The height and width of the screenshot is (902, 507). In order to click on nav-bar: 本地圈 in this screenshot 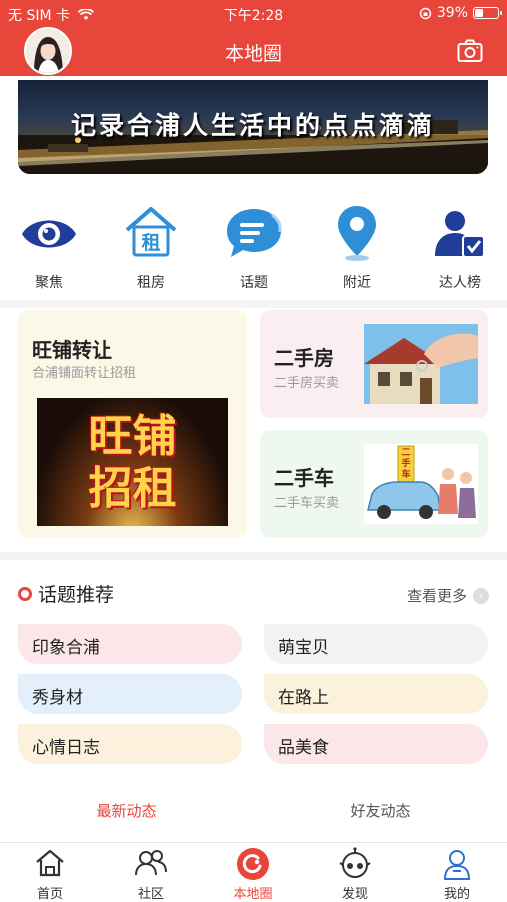, I will do `click(253, 51)`.